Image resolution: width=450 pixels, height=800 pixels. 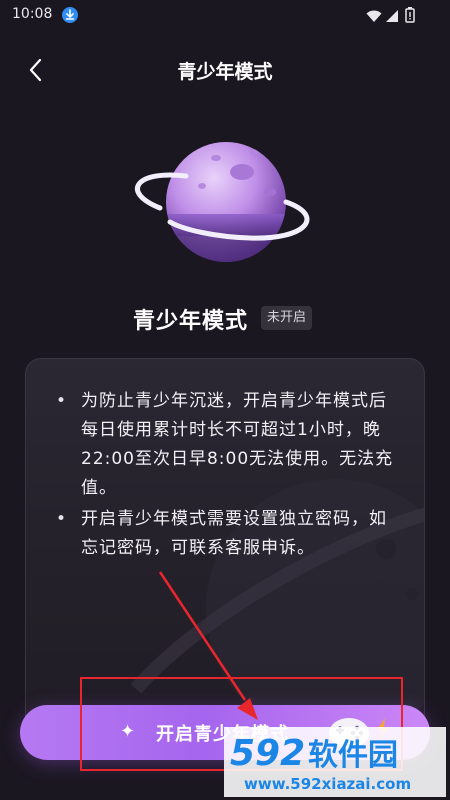 I want to click on cellular-signal-icon, so click(x=392, y=17).